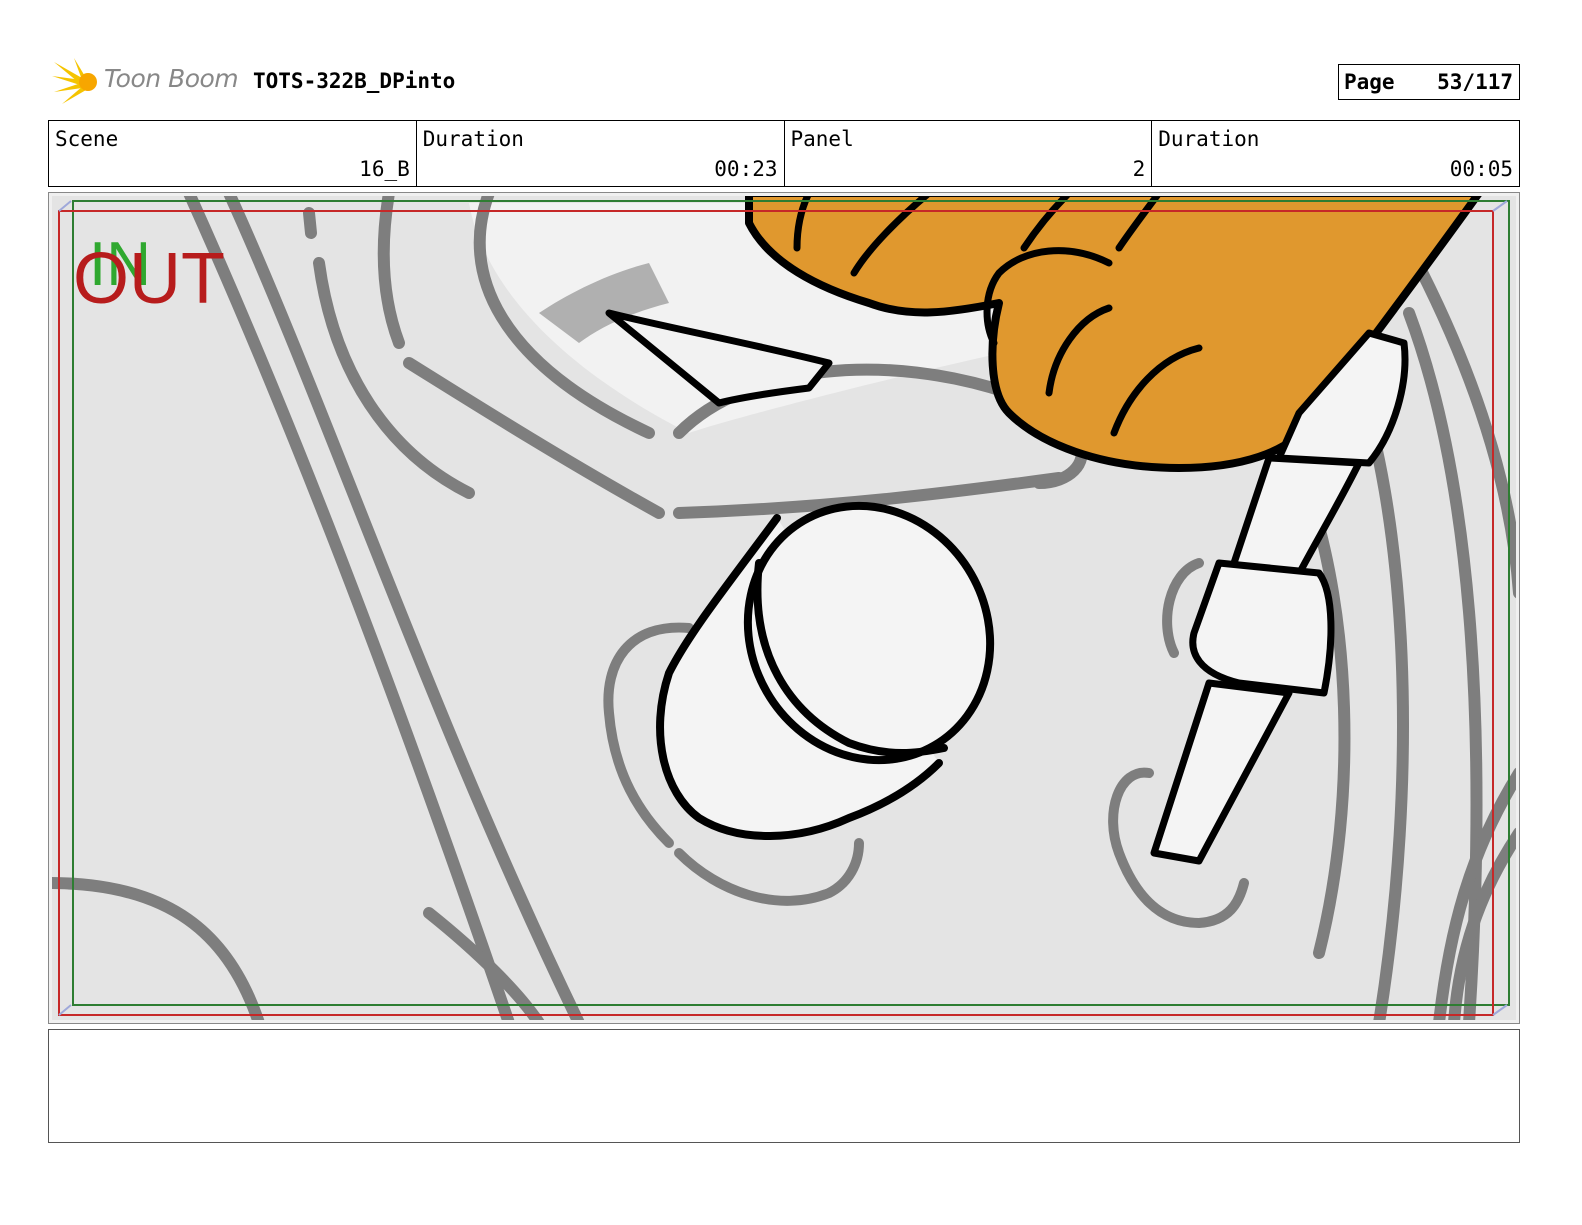 The width and height of the screenshot is (1582, 1225). Describe the element at coordinates (601, 153) in the screenshot. I see `scene-duration-cell: Duration 00:23` at that location.